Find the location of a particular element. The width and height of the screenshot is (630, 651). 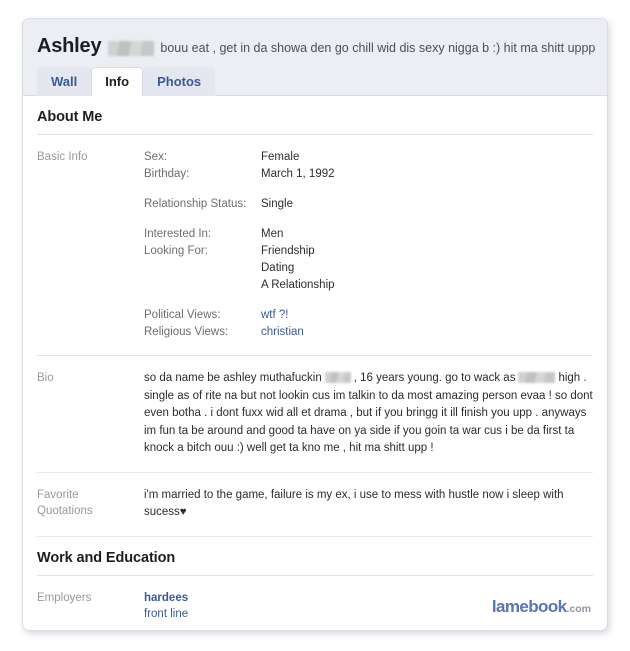

link-religious-views: christian is located at coordinates (282, 332).